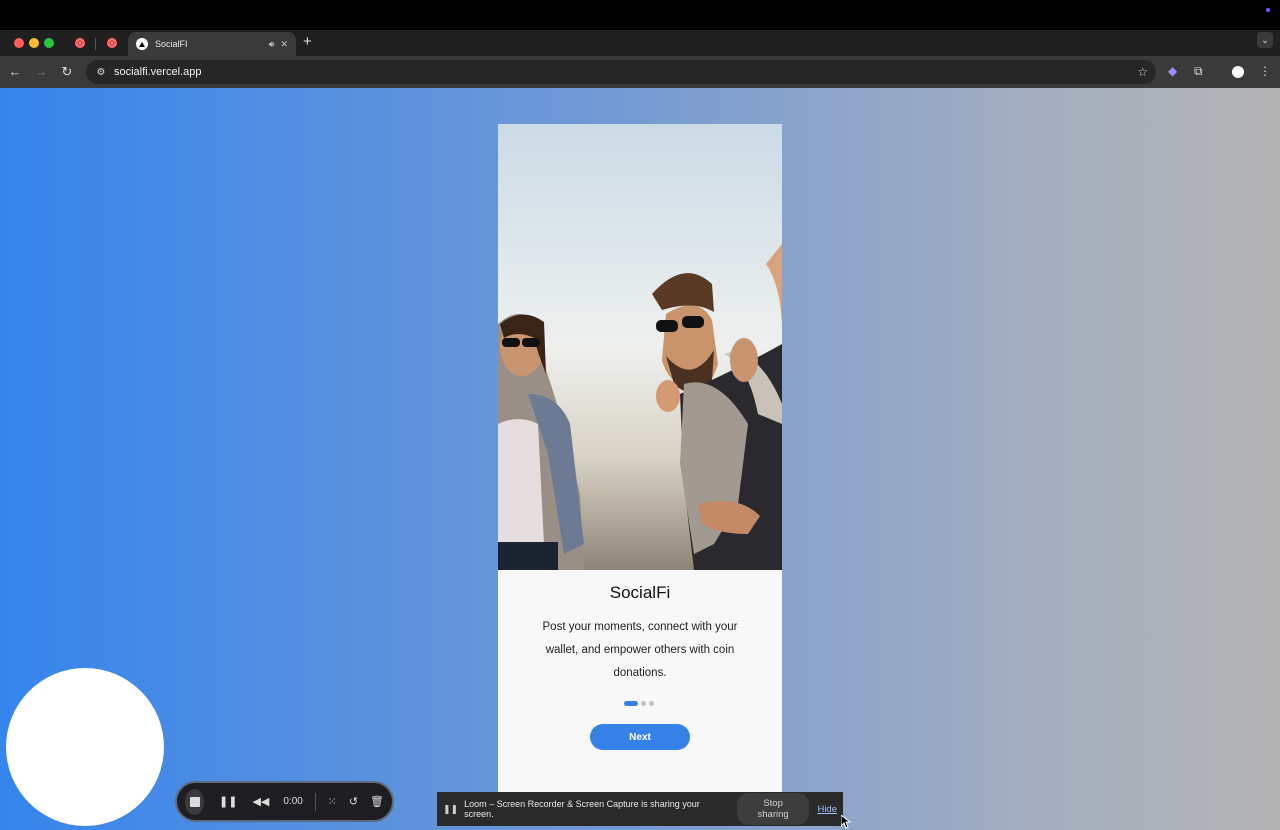 This screenshot has height=830, width=1280. What do you see at coordinates (1142, 72) in the screenshot?
I see `bookmark-star-icon: ☆` at bounding box center [1142, 72].